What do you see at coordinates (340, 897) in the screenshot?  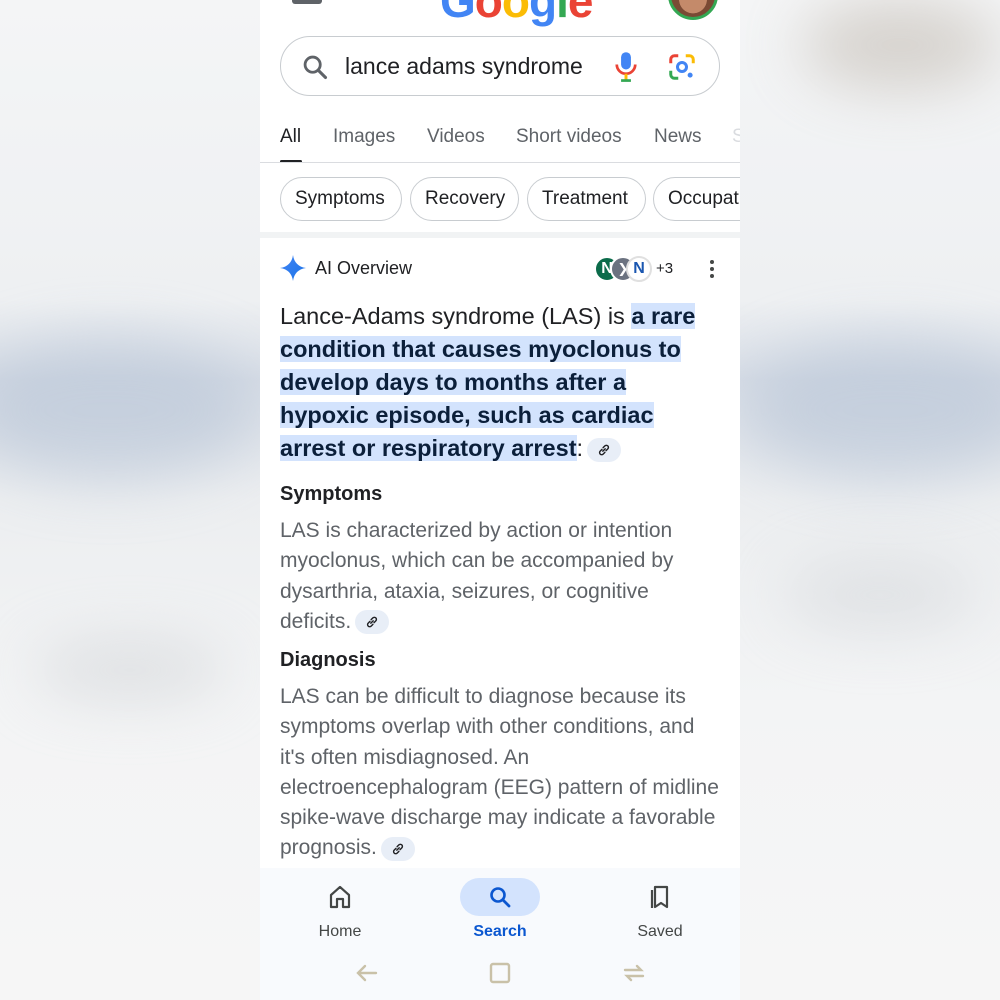 I see `home-icon` at bounding box center [340, 897].